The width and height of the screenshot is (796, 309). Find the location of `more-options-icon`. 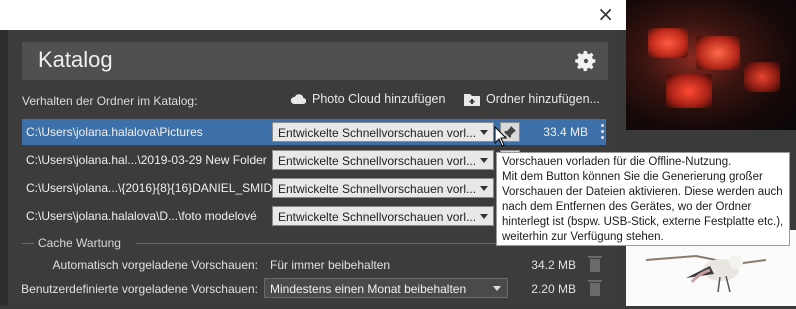

more-options-icon is located at coordinates (602, 132).